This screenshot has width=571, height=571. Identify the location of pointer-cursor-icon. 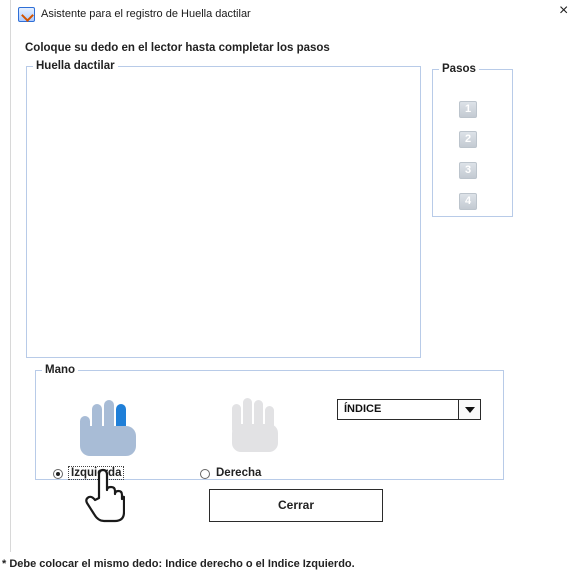
(105, 495).